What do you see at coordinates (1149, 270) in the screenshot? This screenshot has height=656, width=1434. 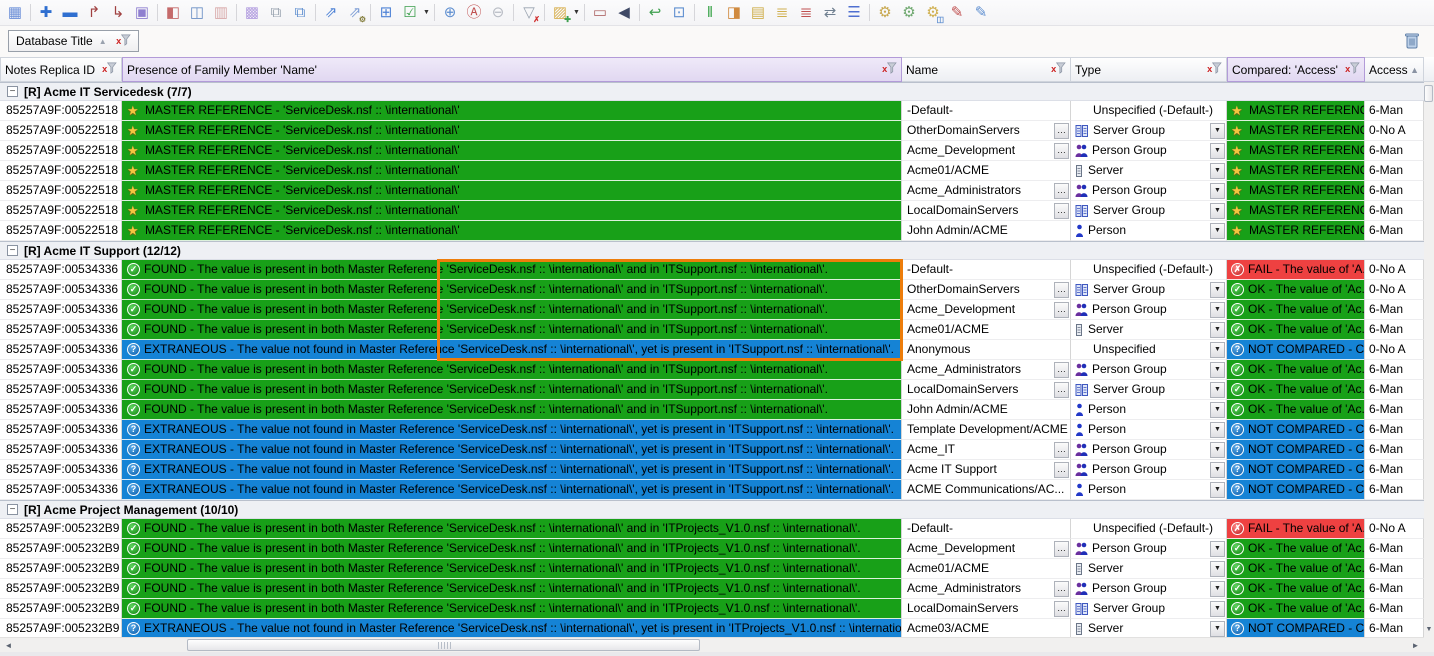 I see `type-cell: Unspecified (-Default-)` at bounding box center [1149, 270].